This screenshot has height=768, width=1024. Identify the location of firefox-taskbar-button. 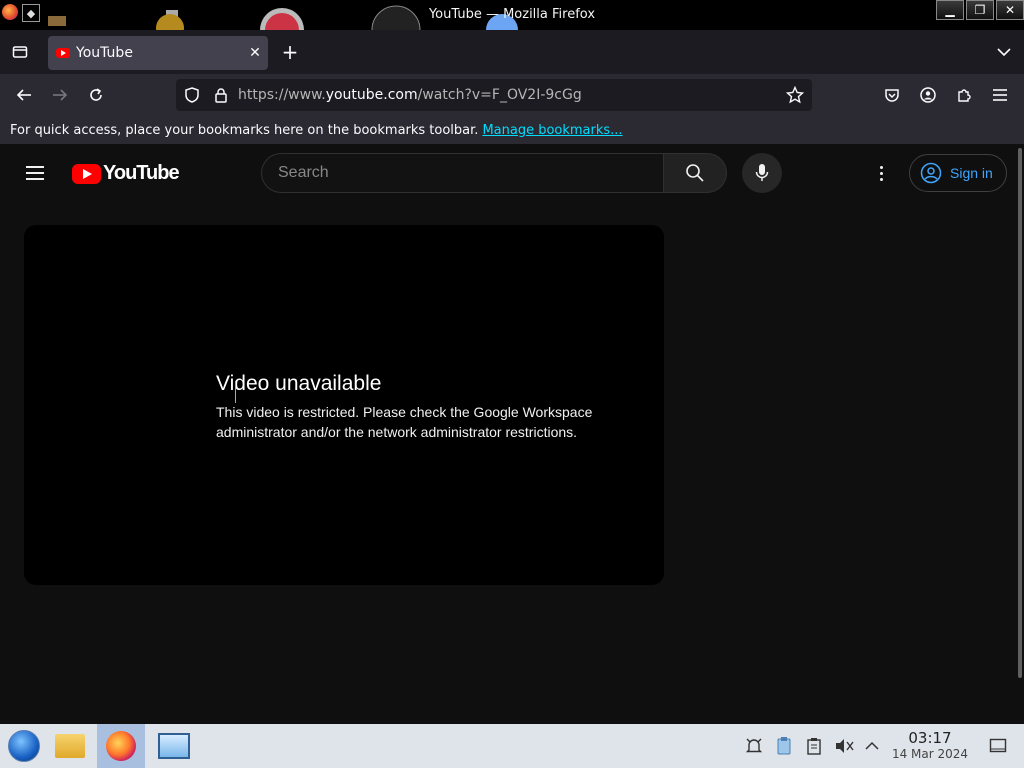
(121, 746).